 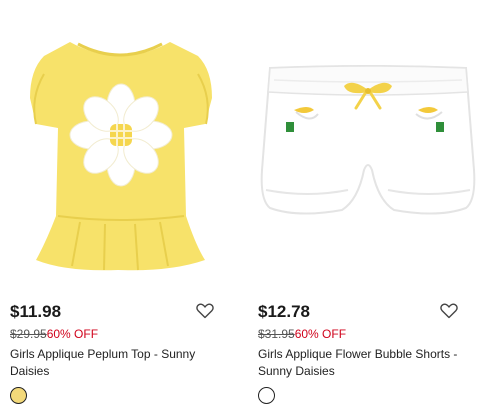 I want to click on original-price: $29.95, so click(x=28, y=334).